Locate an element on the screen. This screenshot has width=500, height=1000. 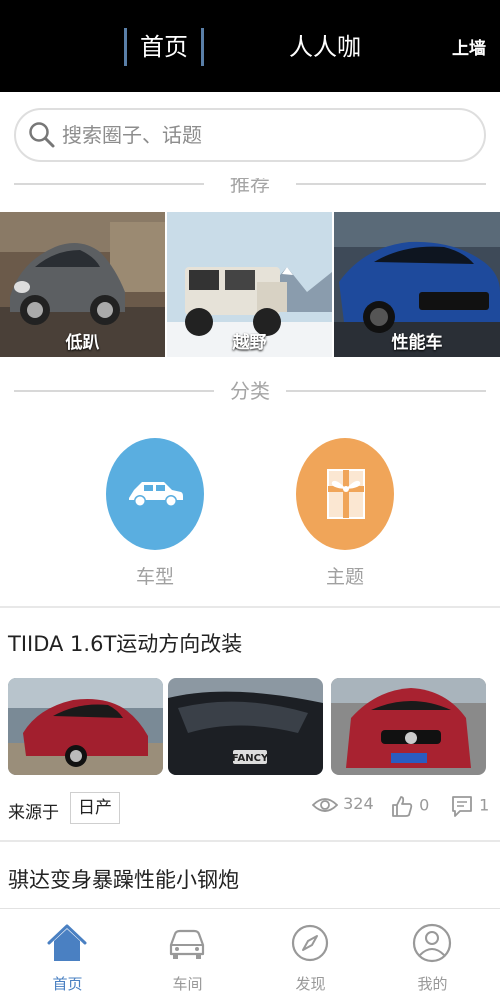
post-title: TIIDA 1.6T运动方向改装 is located at coordinates (125, 643).